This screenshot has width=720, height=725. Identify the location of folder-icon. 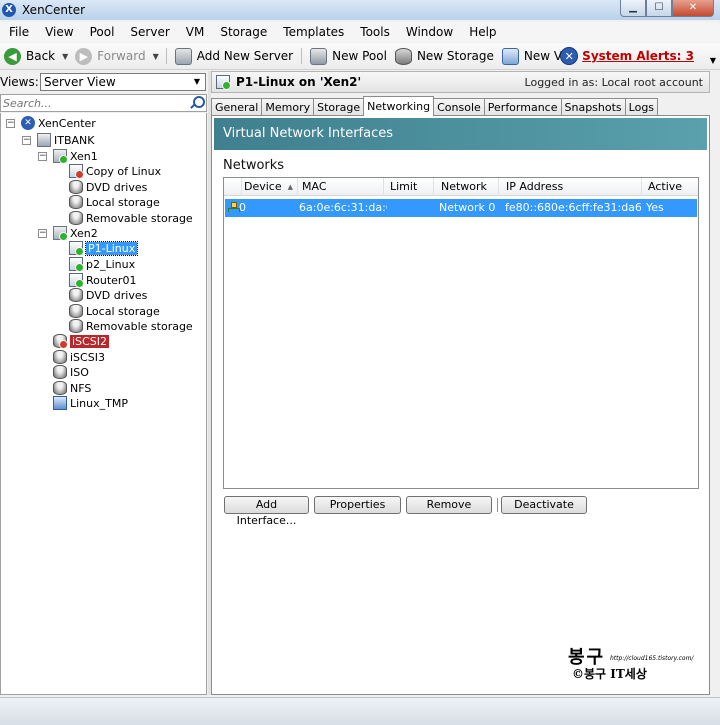
(60, 403).